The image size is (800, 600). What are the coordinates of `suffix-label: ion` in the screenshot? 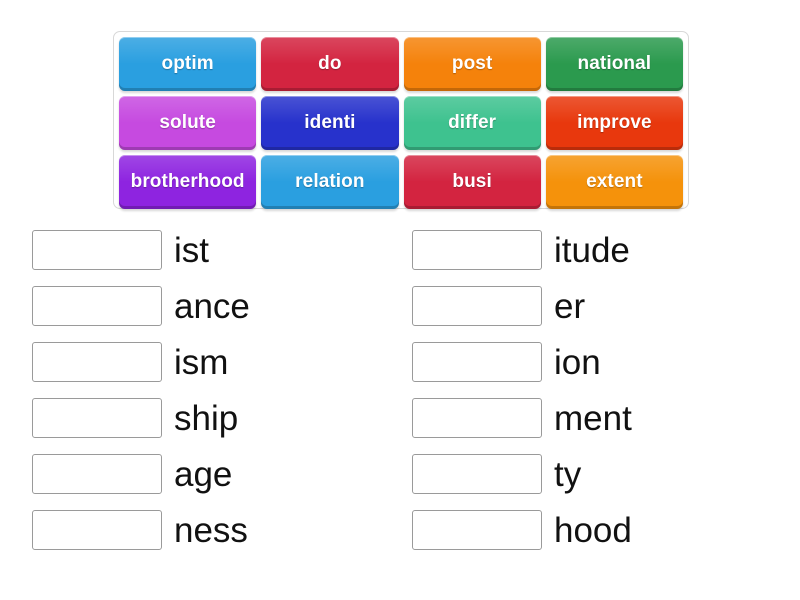 It's located at (577, 362).